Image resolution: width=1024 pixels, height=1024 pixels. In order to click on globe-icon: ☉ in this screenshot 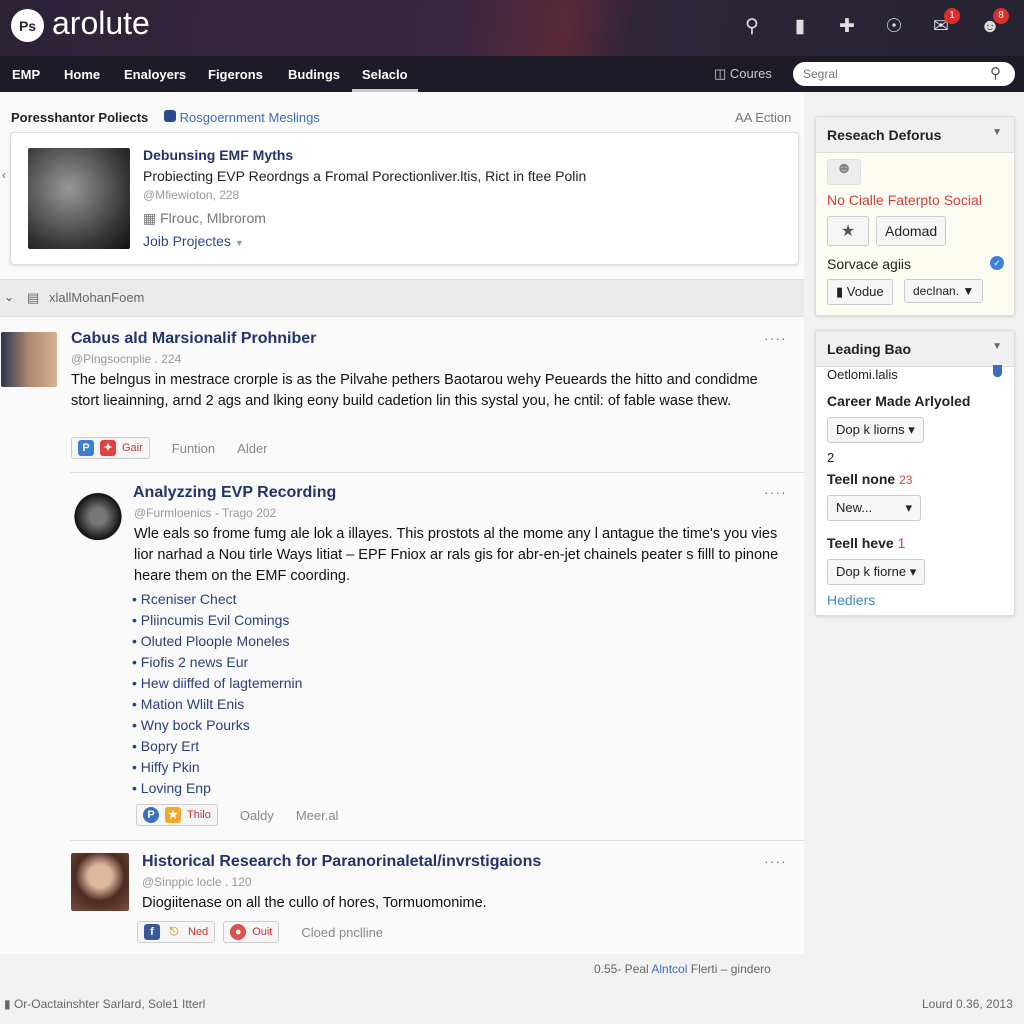, I will do `click(894, 27)`.